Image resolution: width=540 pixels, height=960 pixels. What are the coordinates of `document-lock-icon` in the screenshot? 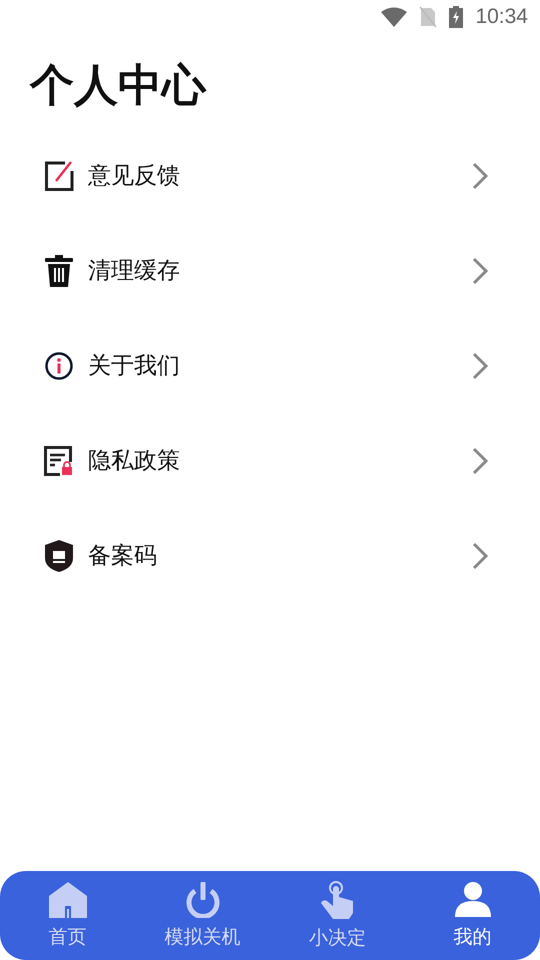 It's located at (59, 461).